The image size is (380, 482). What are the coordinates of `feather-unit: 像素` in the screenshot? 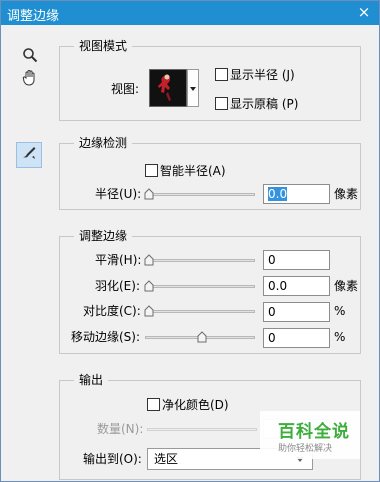 It's located at (346, 286).